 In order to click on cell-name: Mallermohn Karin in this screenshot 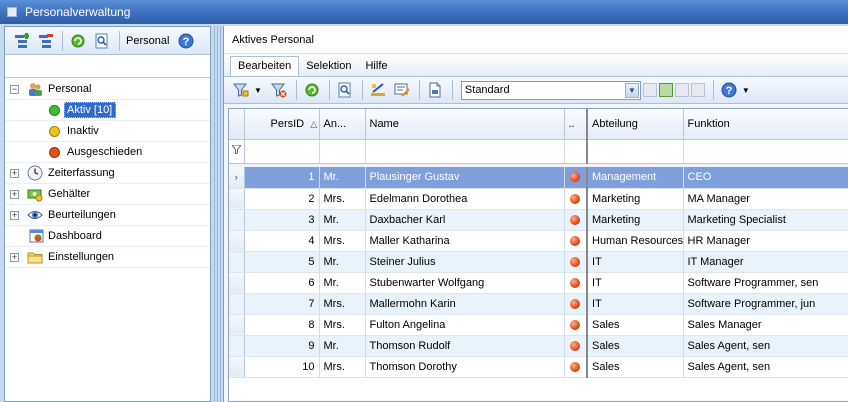, I will do `click(465, 304)`.